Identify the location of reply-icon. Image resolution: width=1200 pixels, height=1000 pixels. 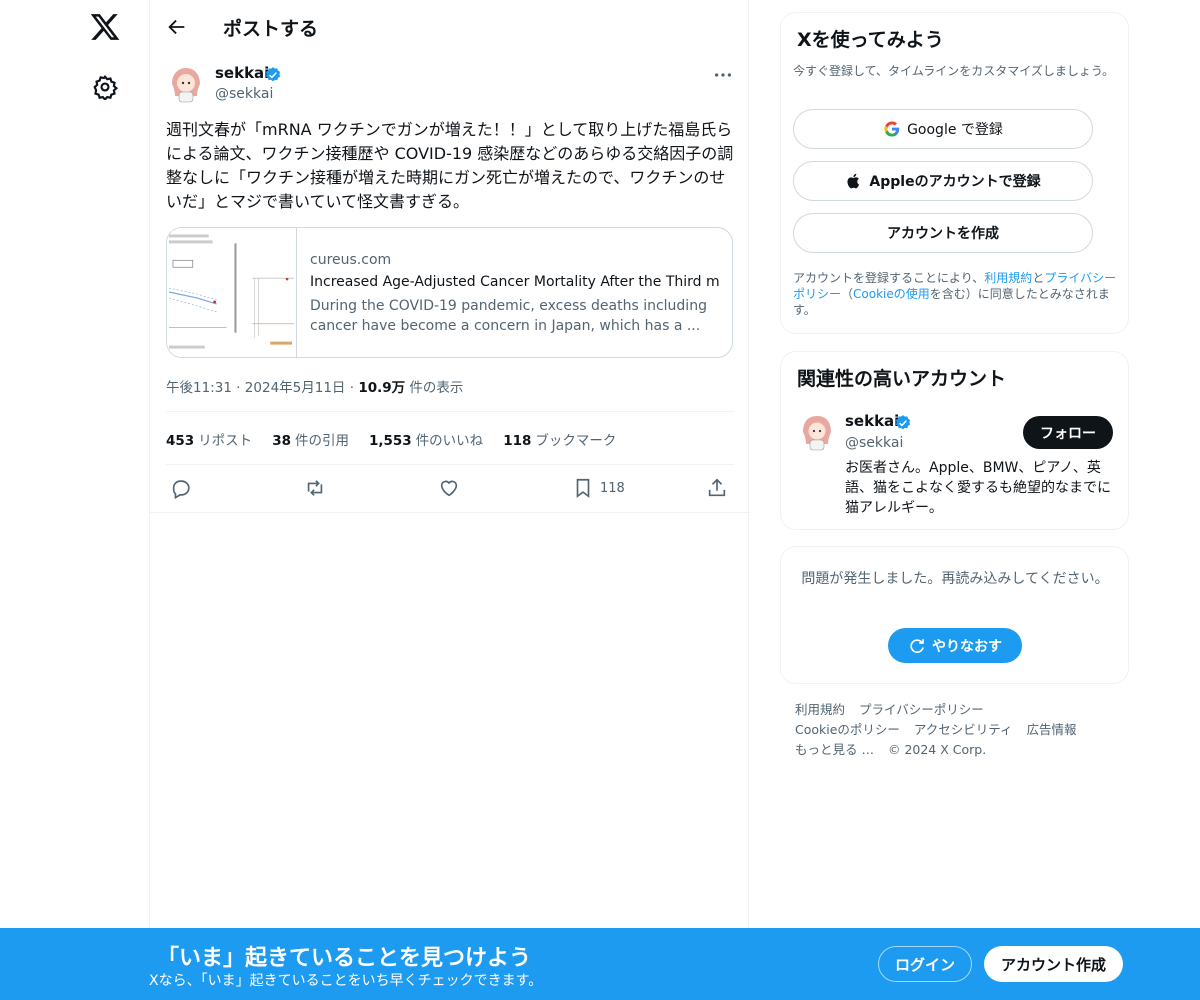
(181, 489).